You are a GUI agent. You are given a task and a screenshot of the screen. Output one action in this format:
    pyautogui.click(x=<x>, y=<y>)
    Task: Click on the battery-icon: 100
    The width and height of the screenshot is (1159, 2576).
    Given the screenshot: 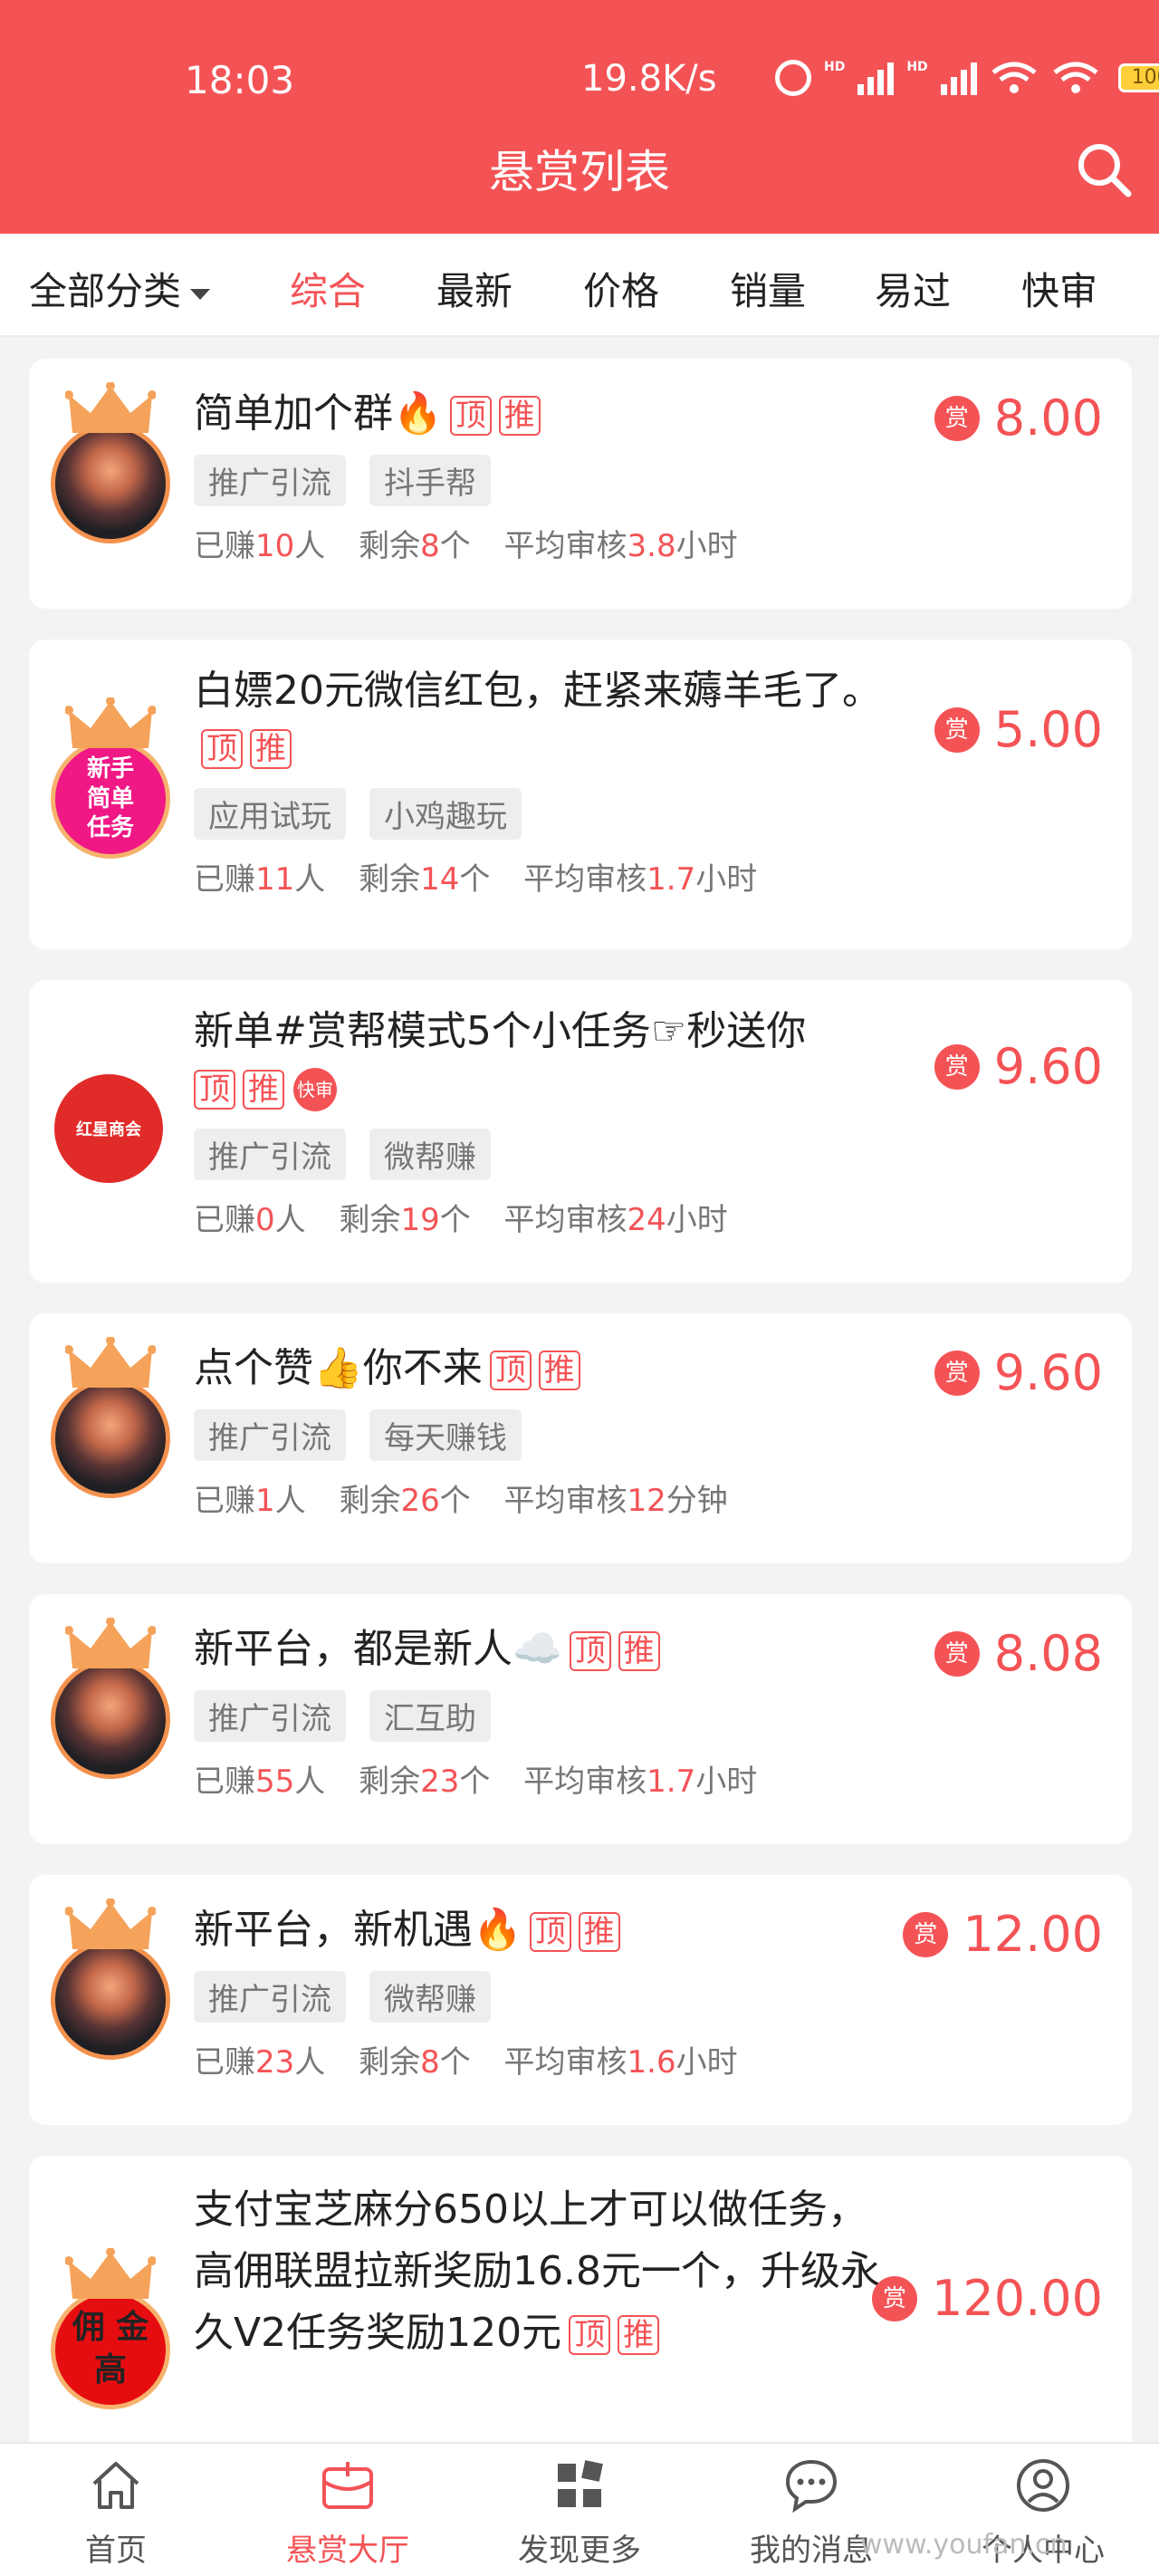 What is the action you would take?
    pyautogui.click(x=1138, y=77)
    